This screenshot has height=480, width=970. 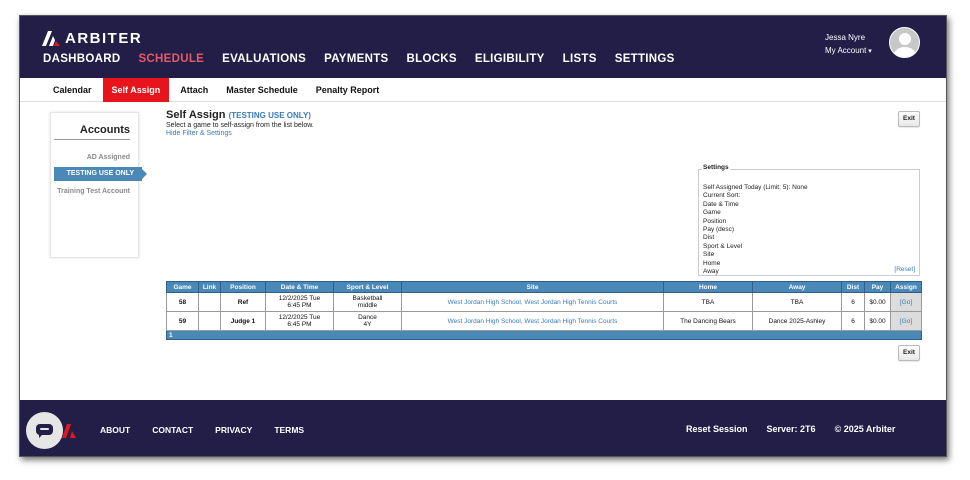 I want to click on chat-bubble-icon, so click(x=44, y=431).